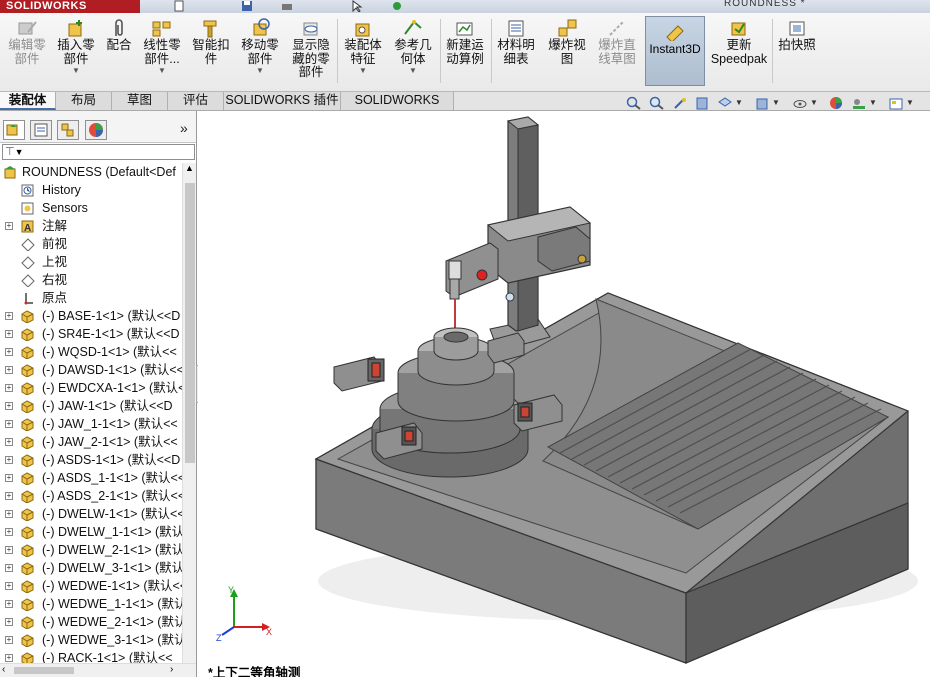 The width and height of the screenshot is (930, 677). What do you see at coordinates (98, 670) in the screenshot?
I see `tree-horizontal-scrollbar: ‹ ›` at bounding box center [98, 670].